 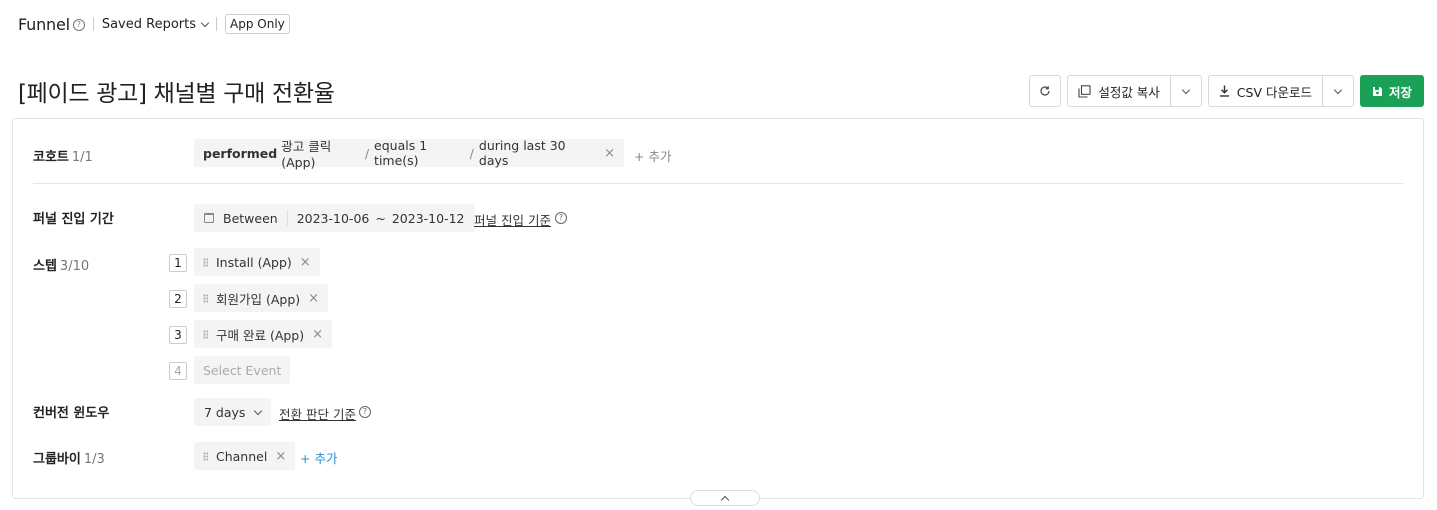 I want to click on cohort-action: performed, so click(x=240, y=153).